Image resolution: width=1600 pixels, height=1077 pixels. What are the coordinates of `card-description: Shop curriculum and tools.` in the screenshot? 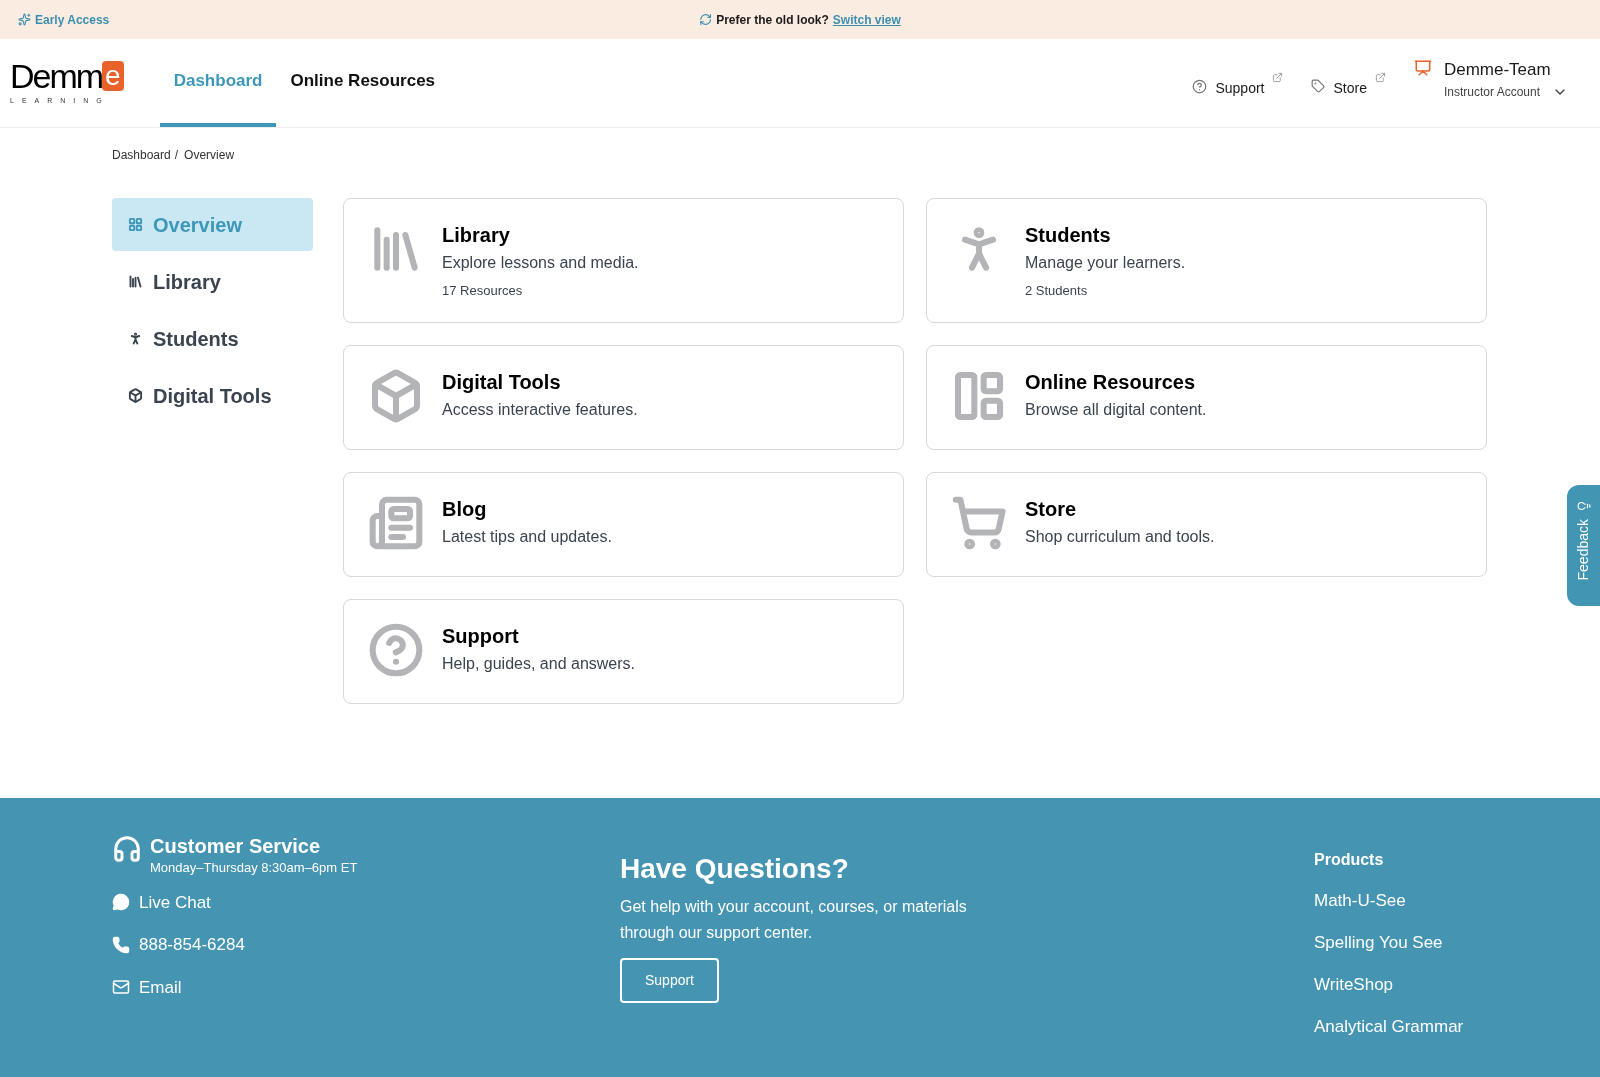 It's located at (1120, 537).